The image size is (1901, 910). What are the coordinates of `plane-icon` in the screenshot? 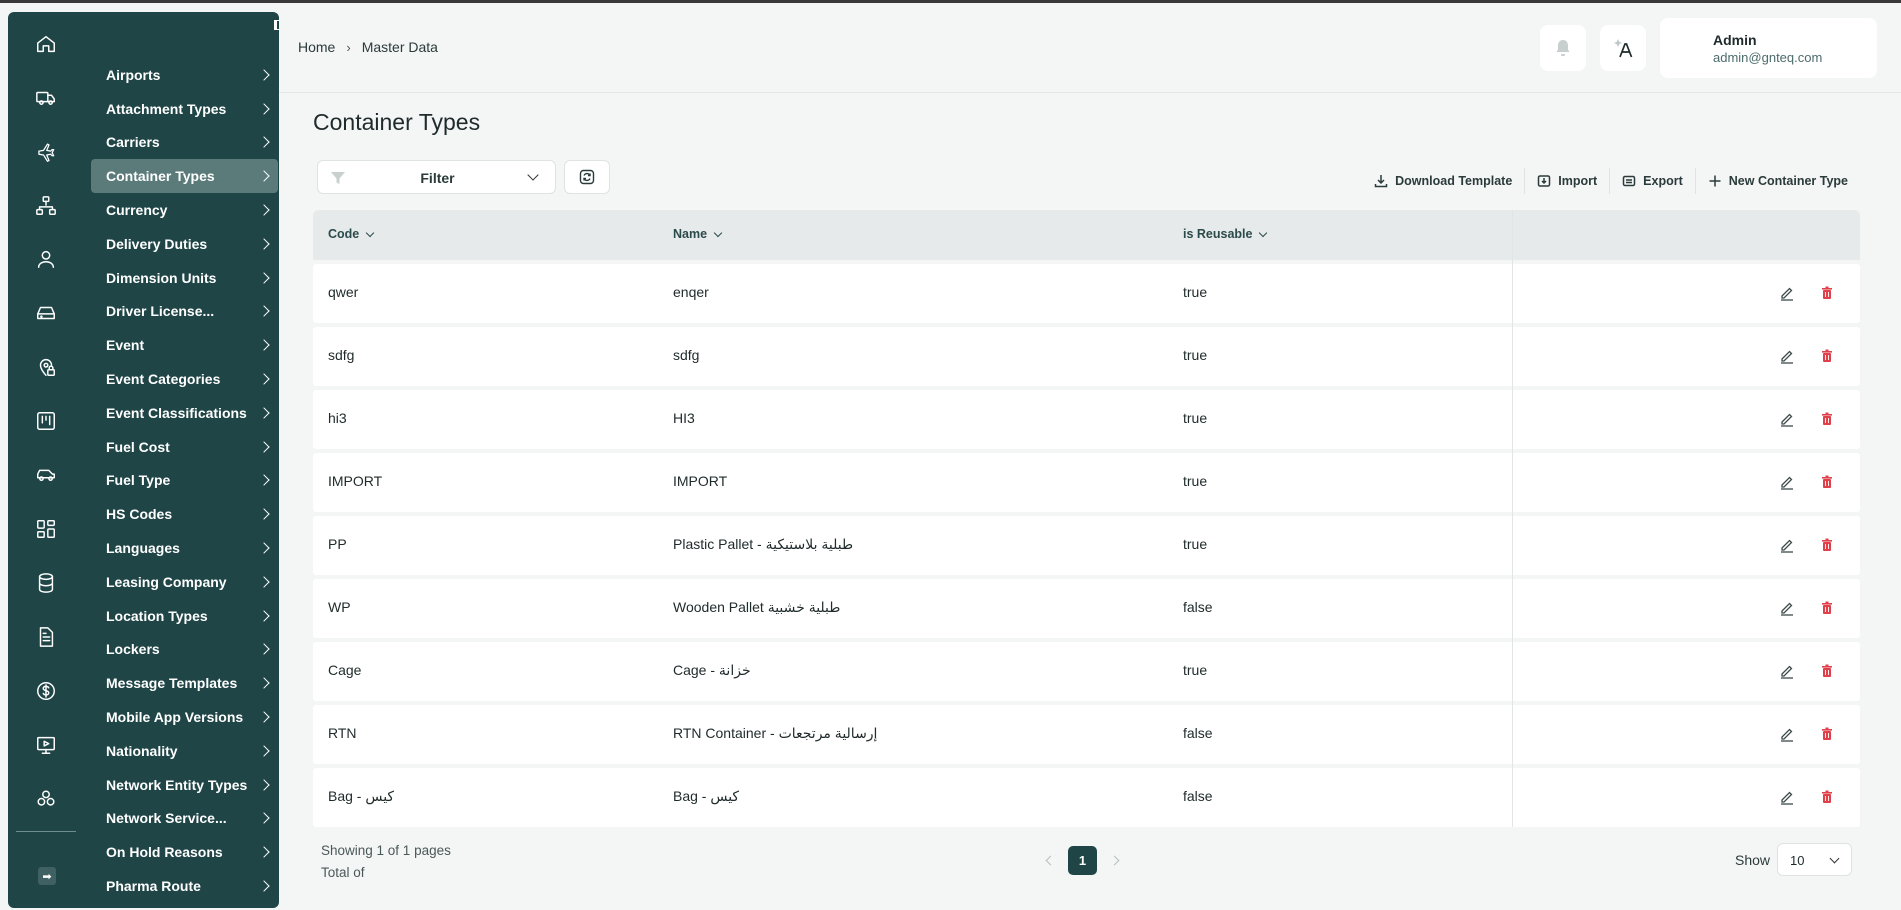 It's located at (46, 152).